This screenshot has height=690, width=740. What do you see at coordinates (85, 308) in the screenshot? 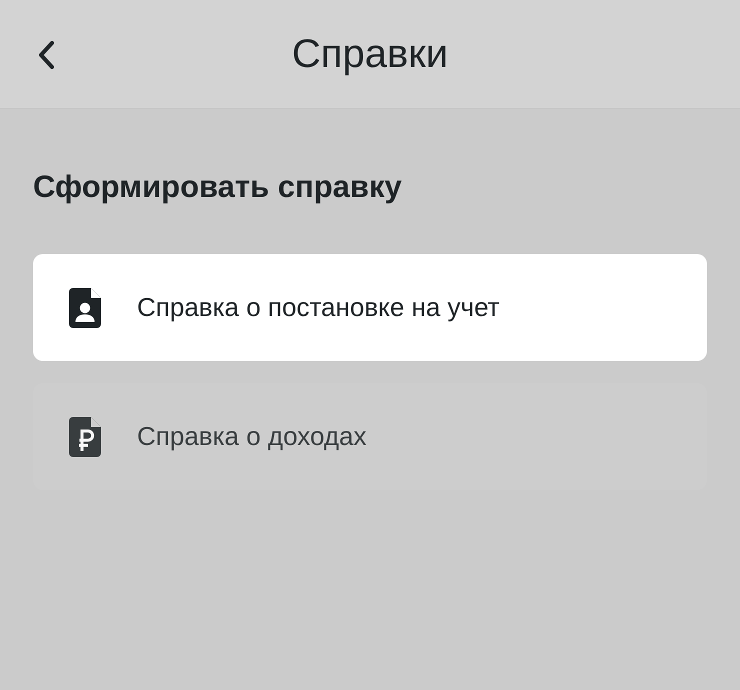
I see `person-document-icon` at bounding box center [85, 308].